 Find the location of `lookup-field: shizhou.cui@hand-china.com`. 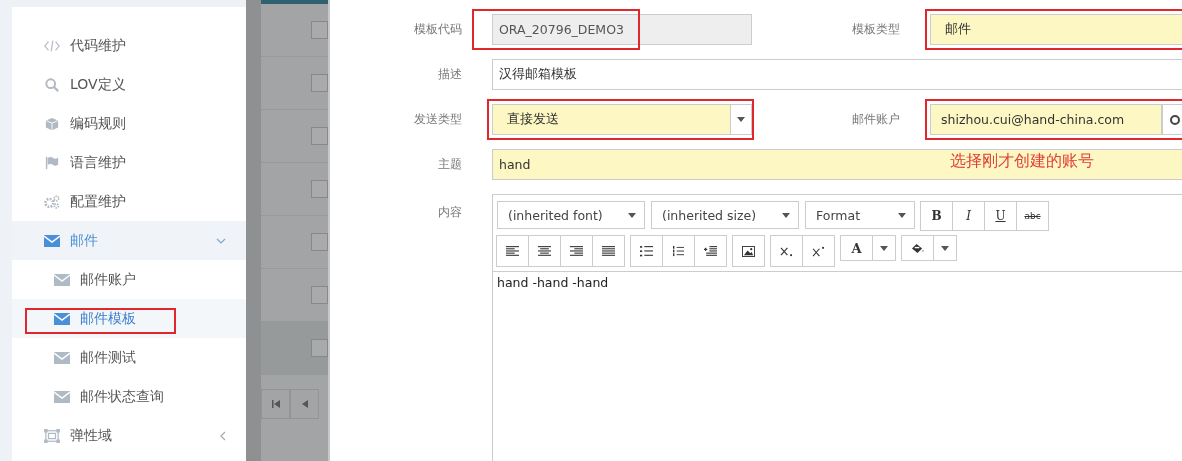

lookup-field: shizhou.cui@hand-china.com is located at coordinates (1046, 119).